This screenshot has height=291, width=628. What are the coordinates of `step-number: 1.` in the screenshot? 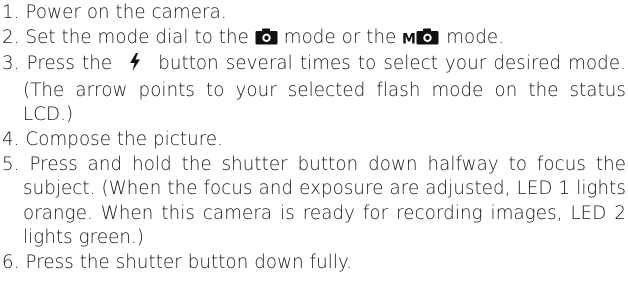 It's located at (11, 12).